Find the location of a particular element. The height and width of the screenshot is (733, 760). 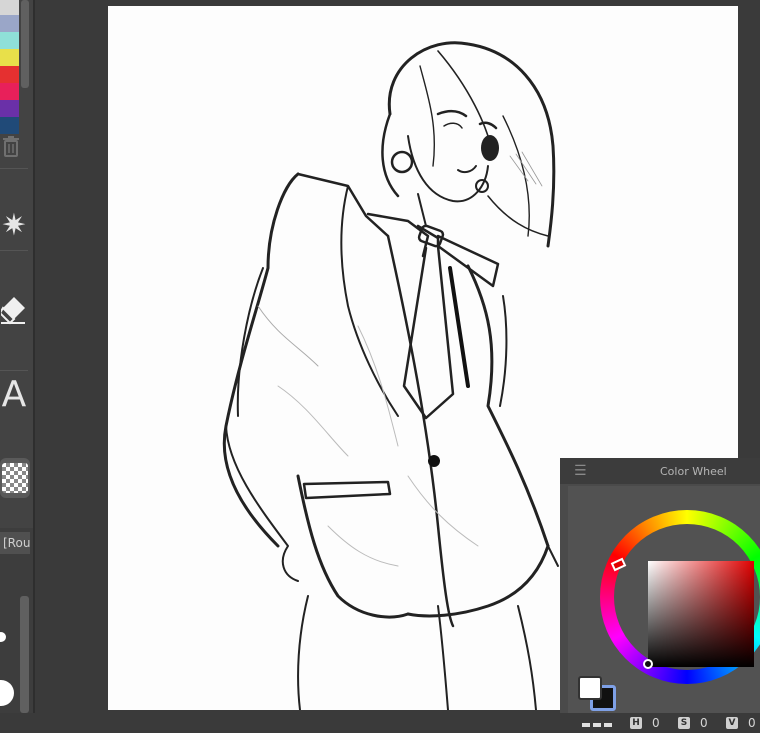

color-wheel-panel: ☰ Color Wheel H 0 S 0 V 0 is located at coordinates (660, 594).